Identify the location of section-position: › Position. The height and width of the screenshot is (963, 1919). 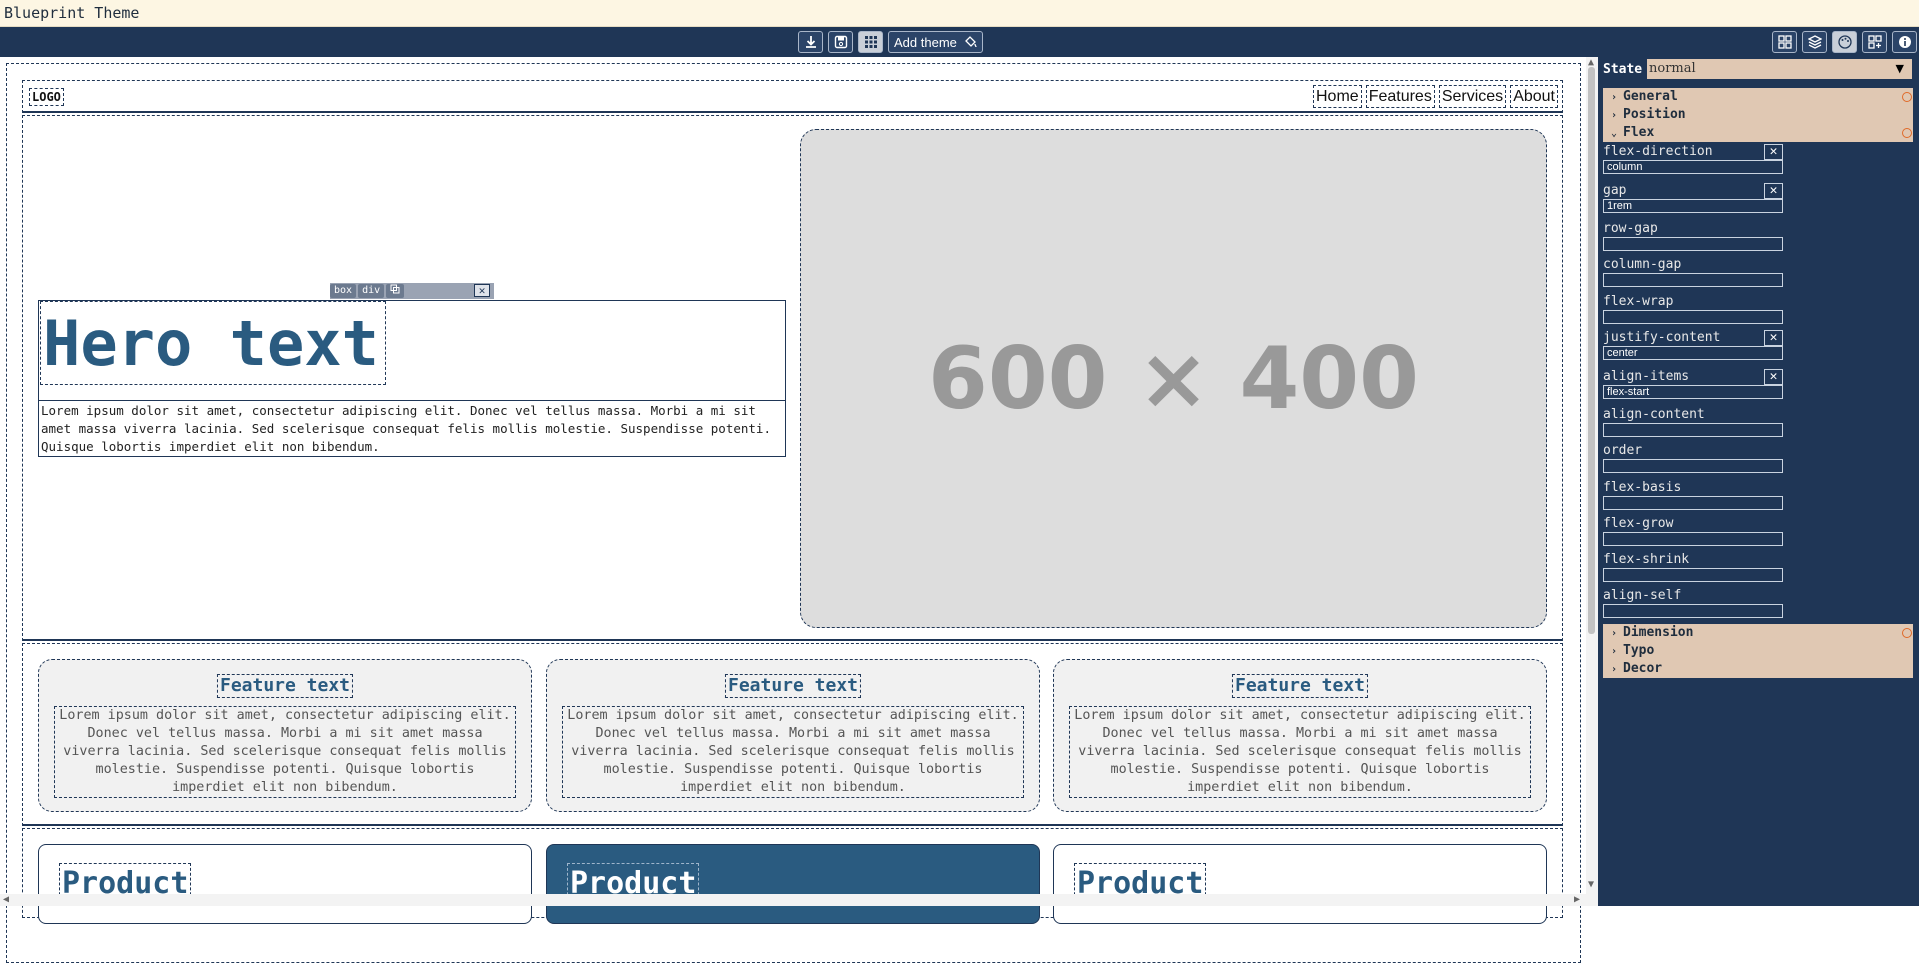
(1758, 115).